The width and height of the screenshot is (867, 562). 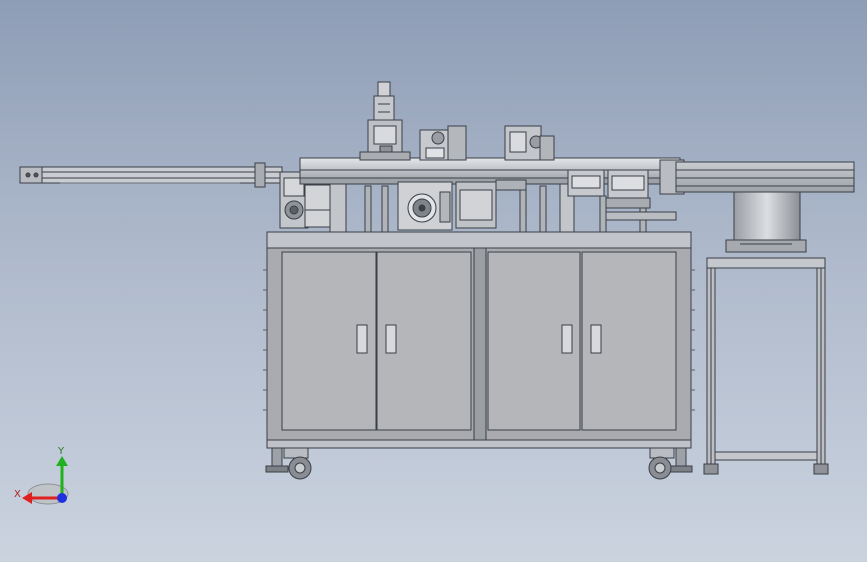 What do you see at coordinates (61, 451) in the screenshot?
I see `y-axis-label: Y` at bounding box center [61, 451].